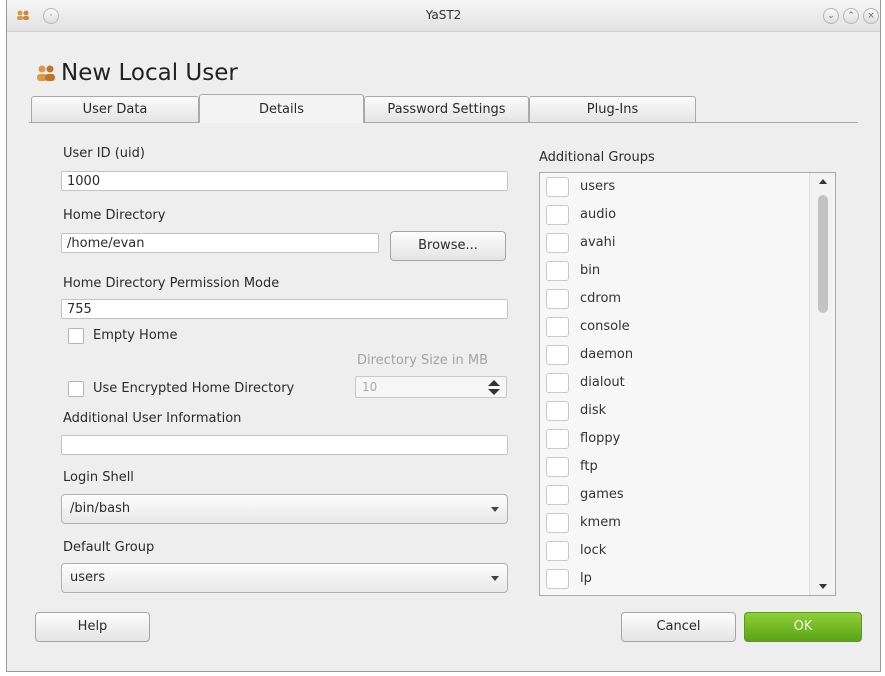  What do you see at coordinates (76, 336) in the screenshot?
I see `empty-home-checkbox` at bounding box center [76, 336].